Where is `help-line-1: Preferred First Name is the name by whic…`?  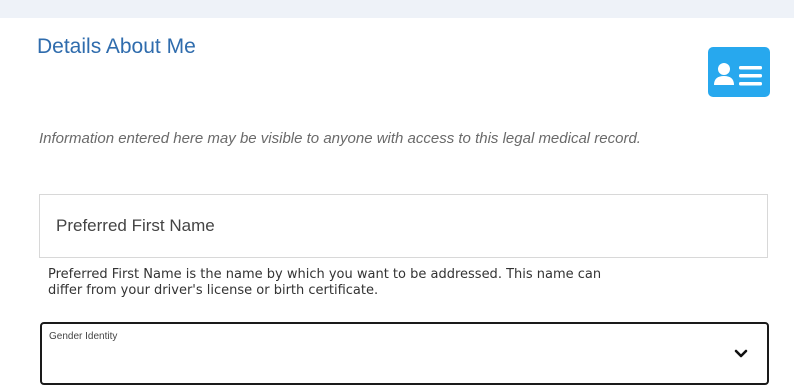 help-line-1: Preferred First Name is the name by whic… is located at coordinates (325, 274).